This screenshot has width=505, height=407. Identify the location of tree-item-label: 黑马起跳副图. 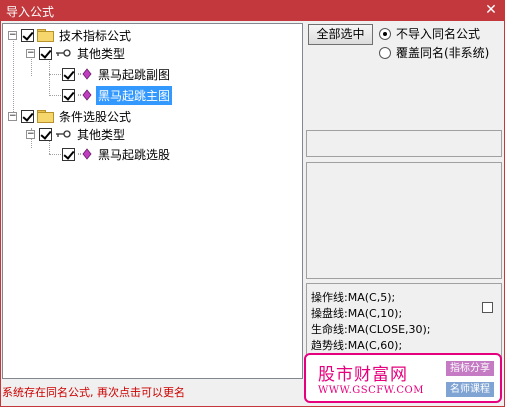
(134, 74).